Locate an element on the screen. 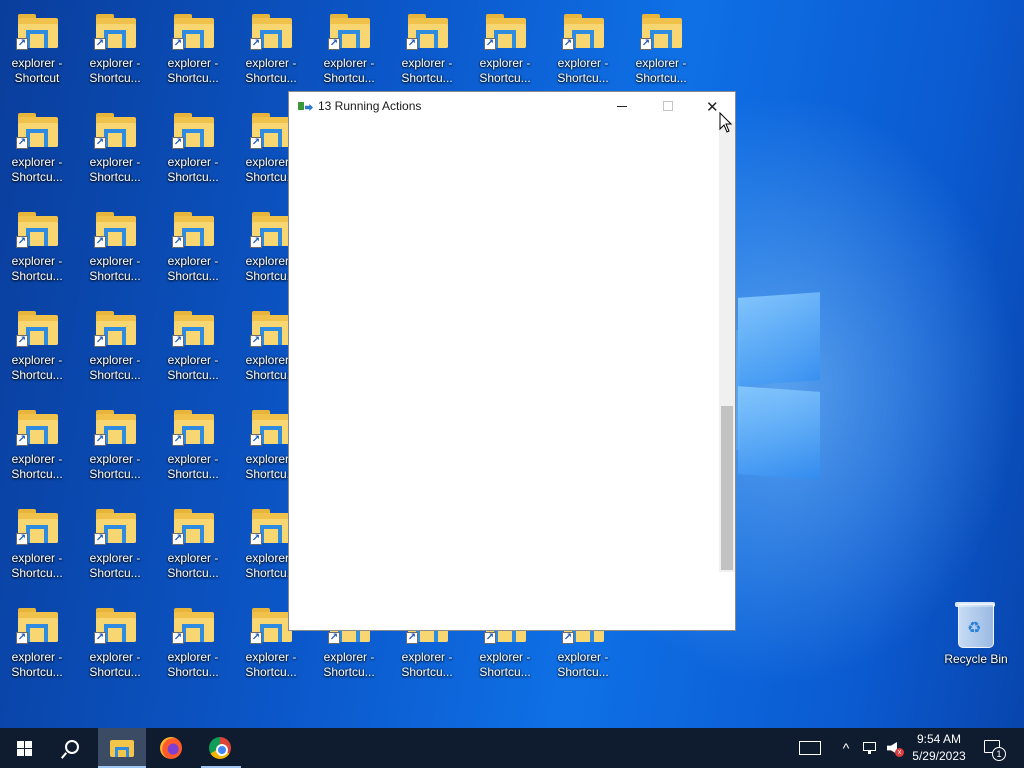  minimize-button is located at coordinates (622, 107).